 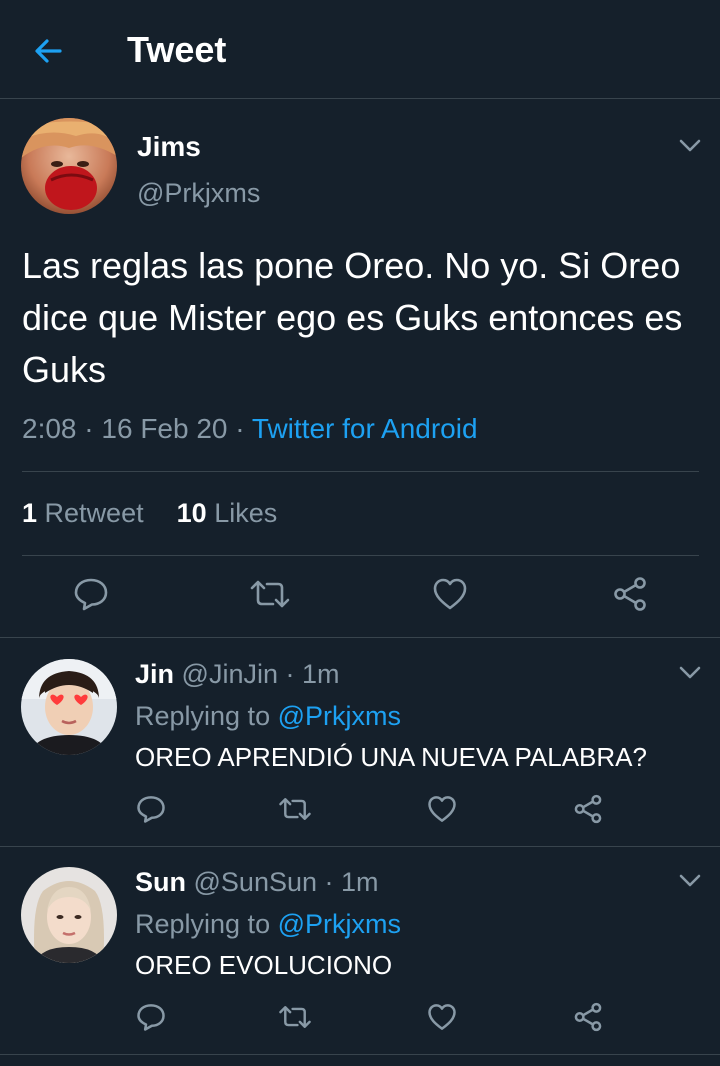 I want to click on tweet-date: 16 Feb 20, so click(x=164, y=428).